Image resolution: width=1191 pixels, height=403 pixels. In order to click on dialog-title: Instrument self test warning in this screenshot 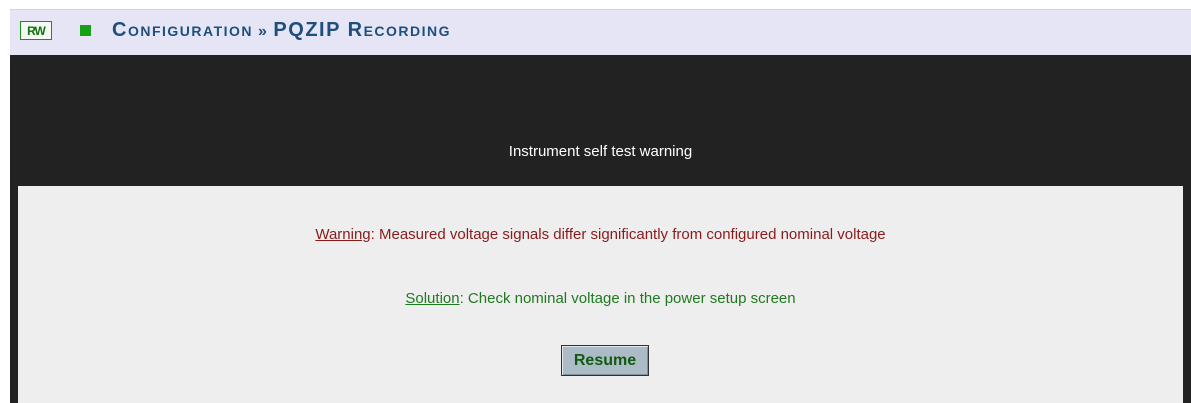, I will do `click(600, 151)`.